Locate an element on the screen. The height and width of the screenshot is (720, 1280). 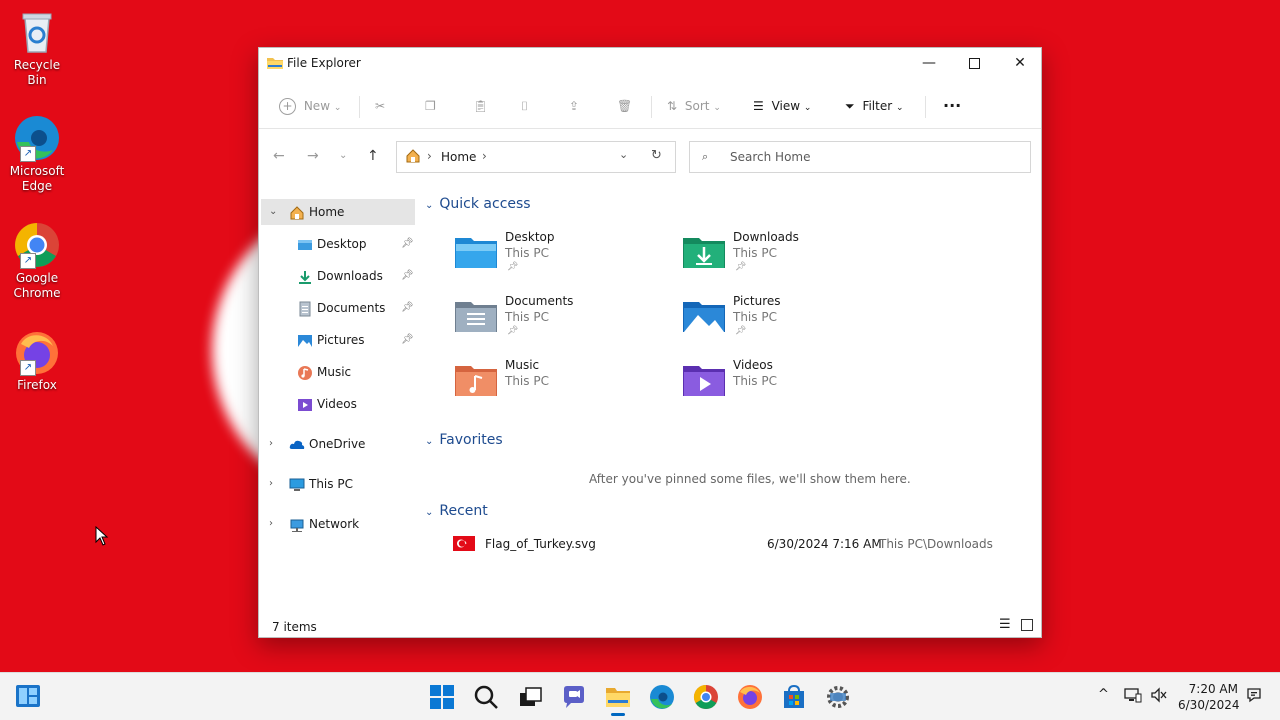
cut-button: ✂ is located at coordinates (380, 106).